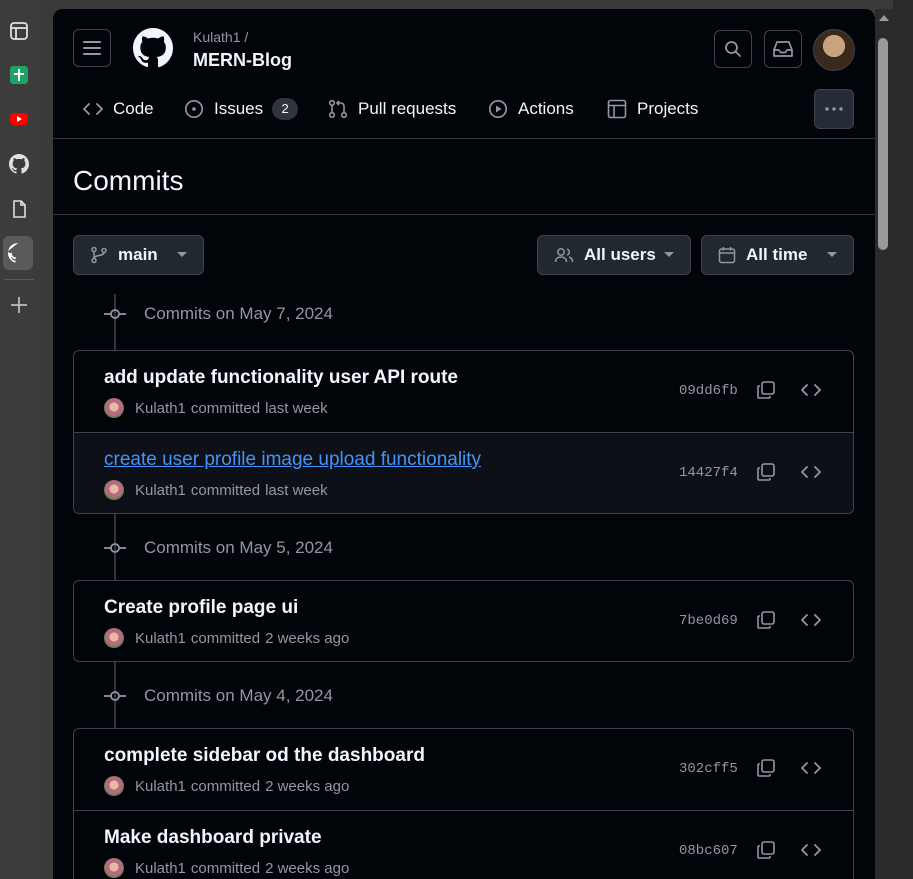 The height and width of the screenshot is (879, 913). Describe the element at coordinates (708, 473) in the screenshot. I see `commit-sha-link: 14427f4` at that location.